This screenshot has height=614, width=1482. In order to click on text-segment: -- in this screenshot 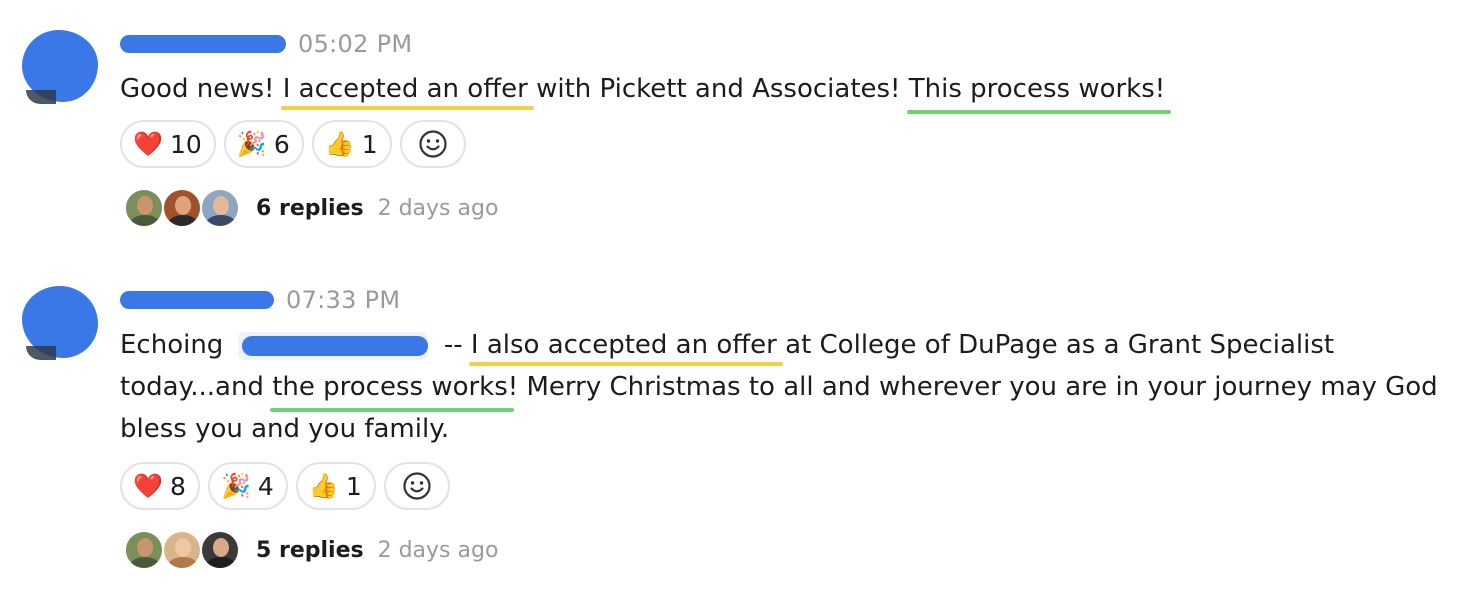, I will do `click(453, 345)`.